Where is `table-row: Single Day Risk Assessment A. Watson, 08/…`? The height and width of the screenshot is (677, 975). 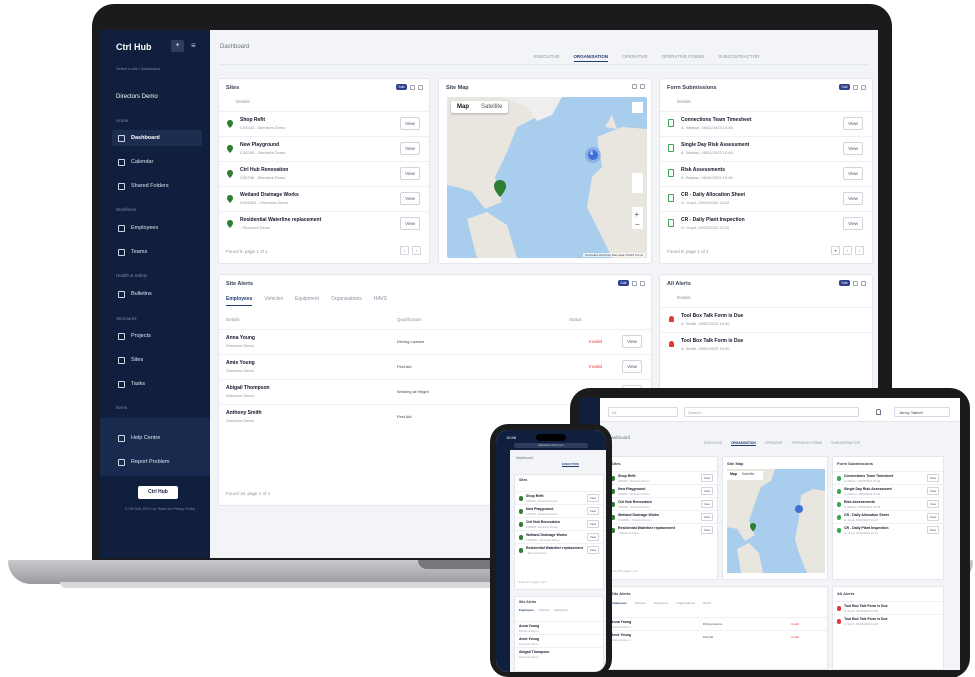 table-row: Single Day Risk Assessment A. Watson, 08/… is located at coordinates (888, 490).